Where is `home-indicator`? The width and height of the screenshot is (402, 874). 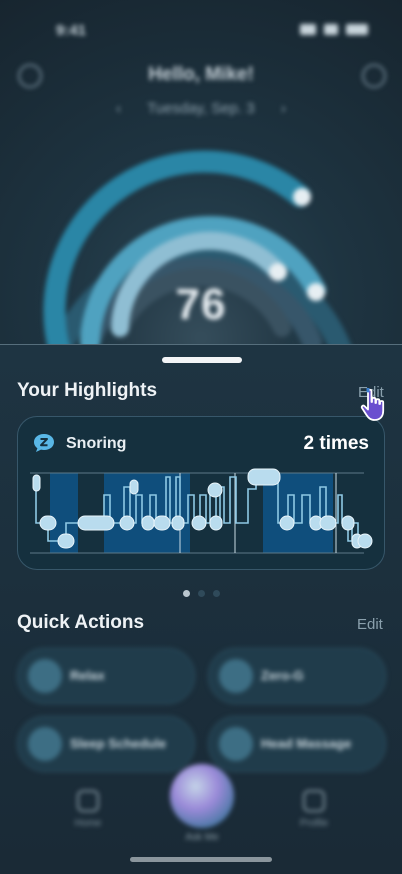
home-indicator is located at coordinates (201, 859).